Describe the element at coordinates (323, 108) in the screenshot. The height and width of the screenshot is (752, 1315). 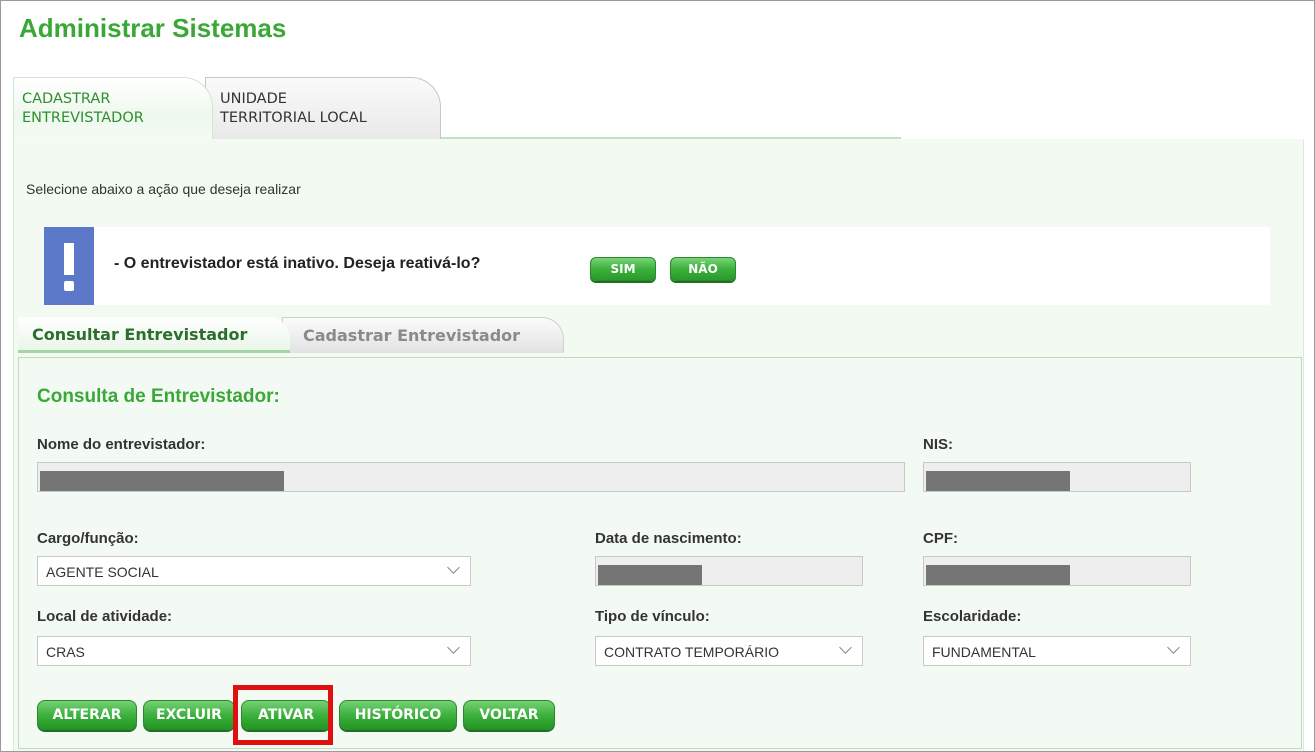
I see `tab-unidade-territorial-local: UNIDADE TERRITORIAL LOCAL` at that location.